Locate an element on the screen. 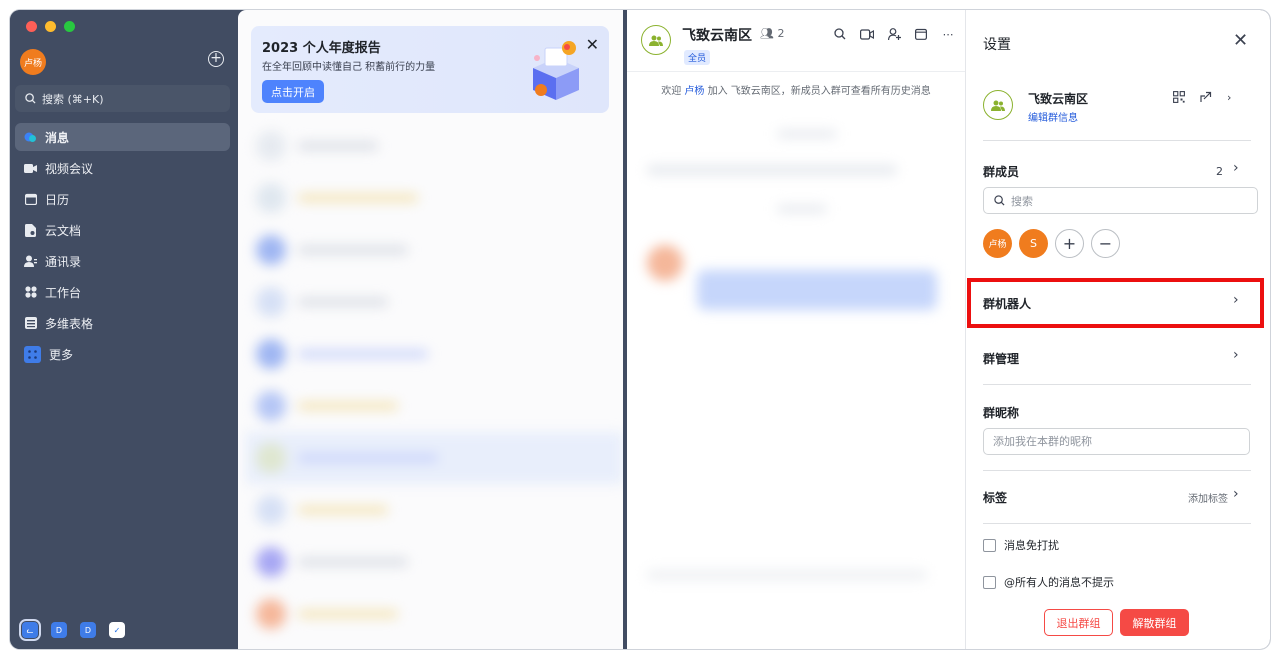  search-chat-icon is located at coordinates (840, 34).